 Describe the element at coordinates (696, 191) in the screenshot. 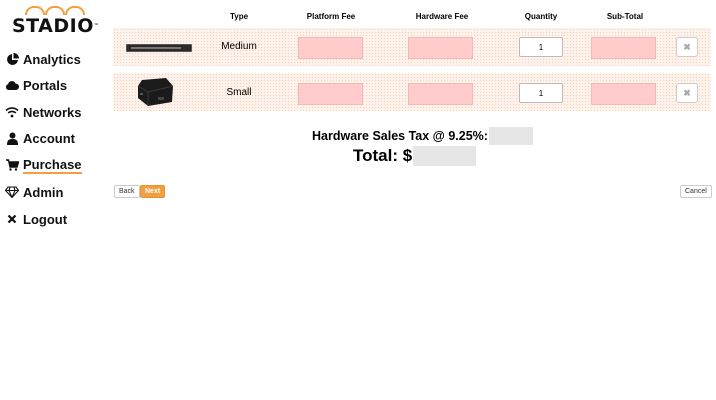

I see `cancel-button: Cancel` at that location.